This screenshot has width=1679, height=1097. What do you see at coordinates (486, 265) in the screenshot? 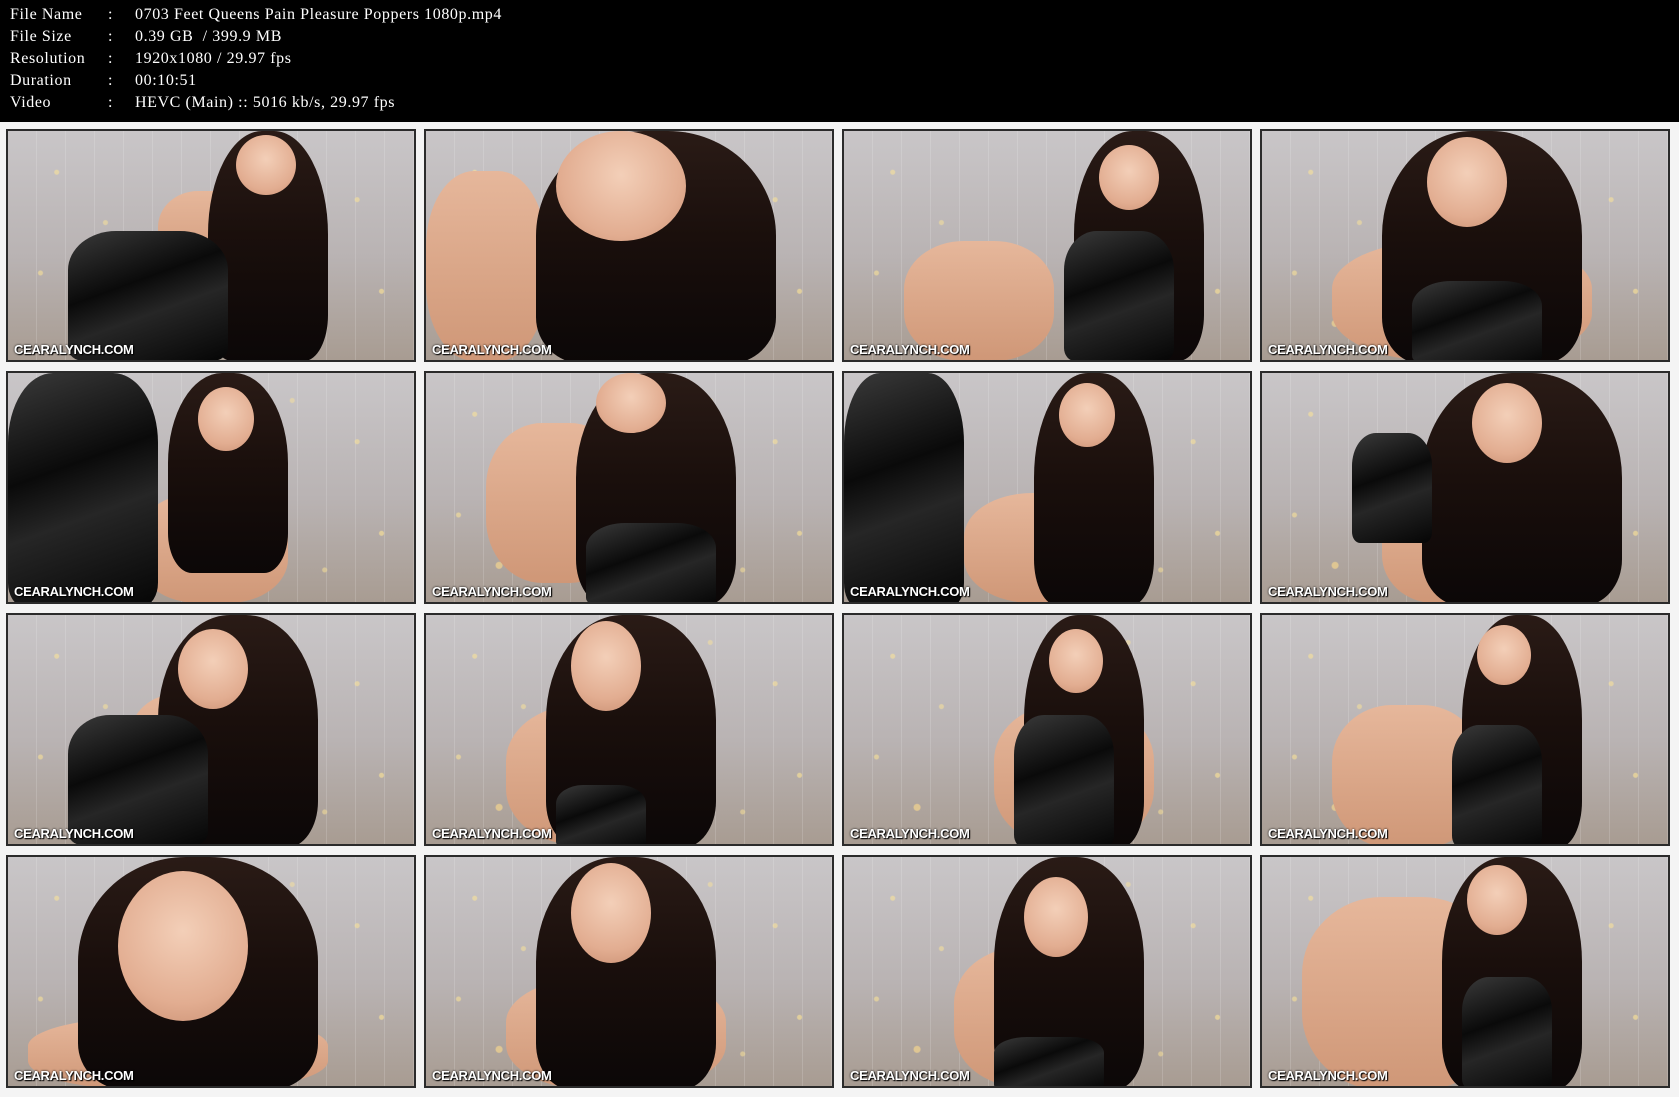
I see `skin-shape` at bounding box center [486, 265].